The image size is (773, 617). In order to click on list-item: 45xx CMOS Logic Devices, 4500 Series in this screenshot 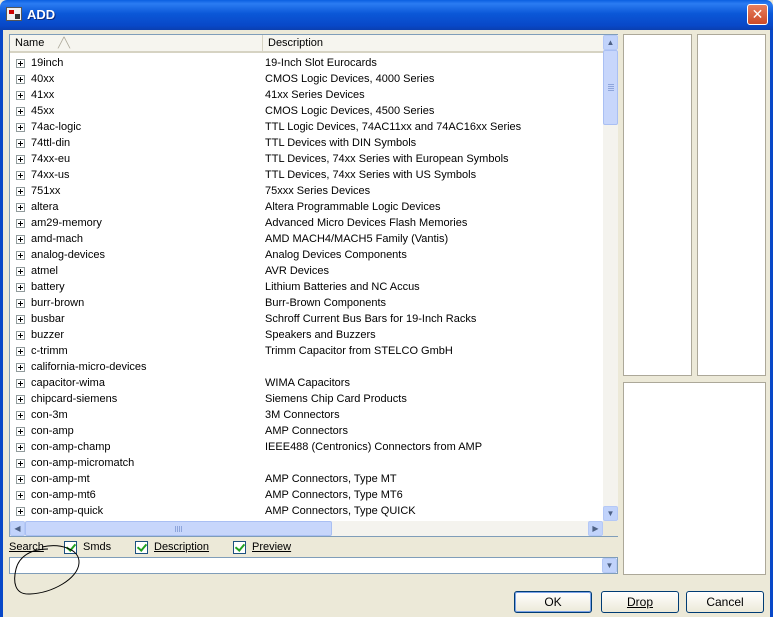, I will do `click(306, 111)`.